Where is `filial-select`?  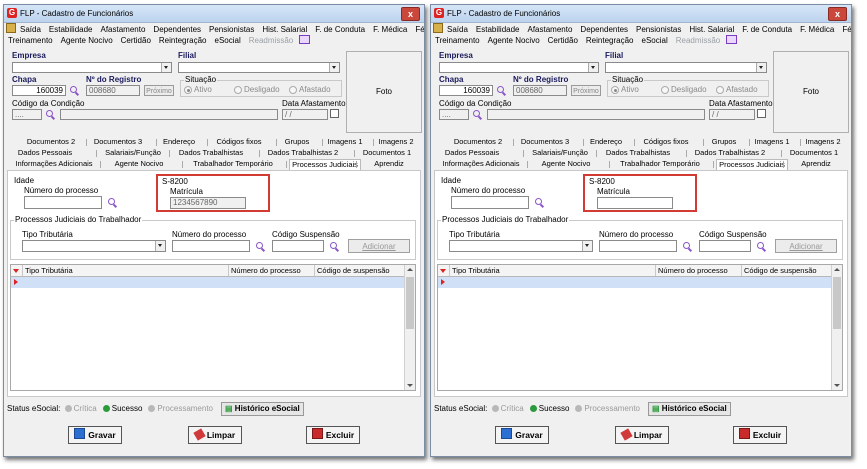 filial-select is located at coordinates (686, 67).